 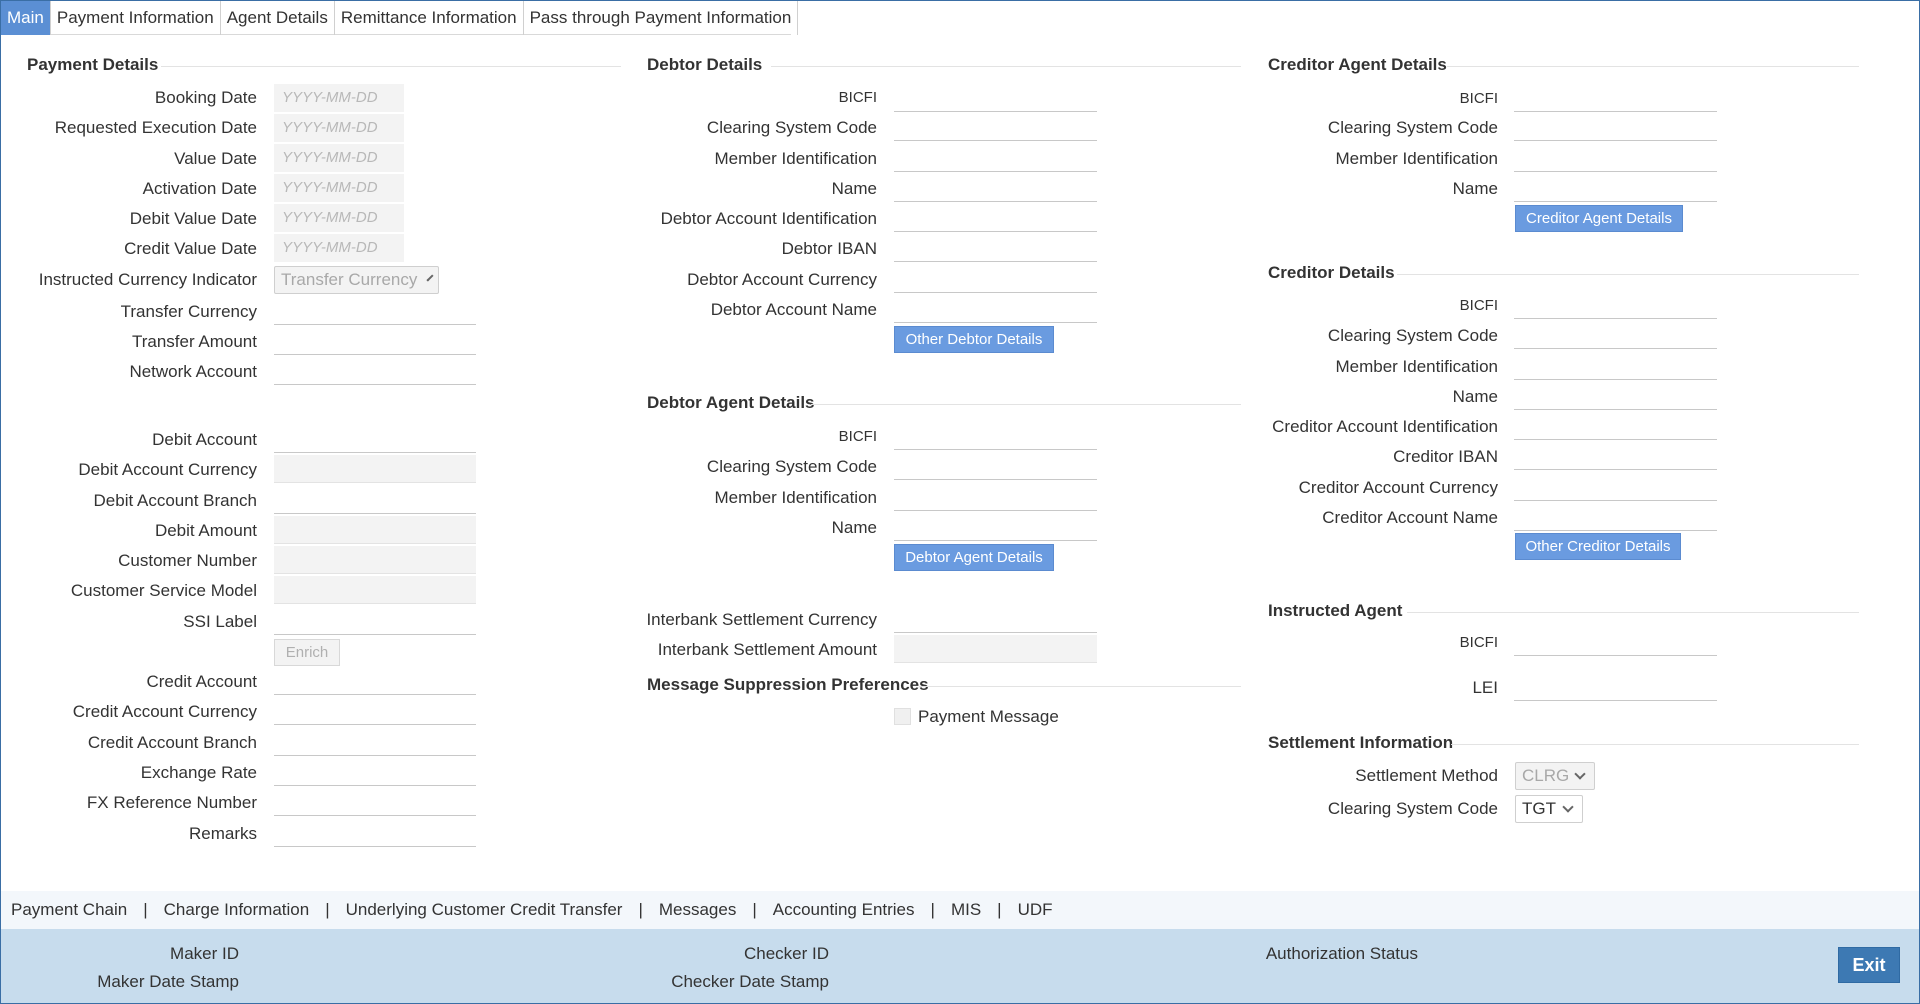 I want to click on customer-number-label: Customer Number, so click(x=187, y=560).